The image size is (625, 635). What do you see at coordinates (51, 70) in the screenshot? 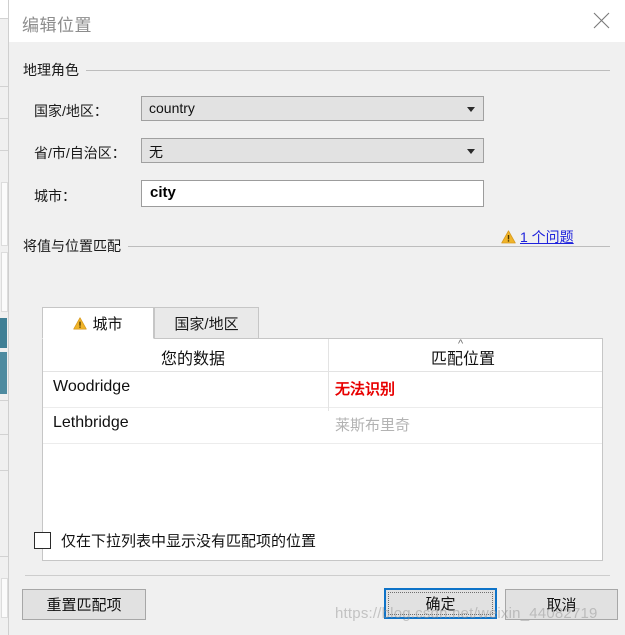
I see `geo-role-group-title: 地理角色` at bounding box center [51, 70].